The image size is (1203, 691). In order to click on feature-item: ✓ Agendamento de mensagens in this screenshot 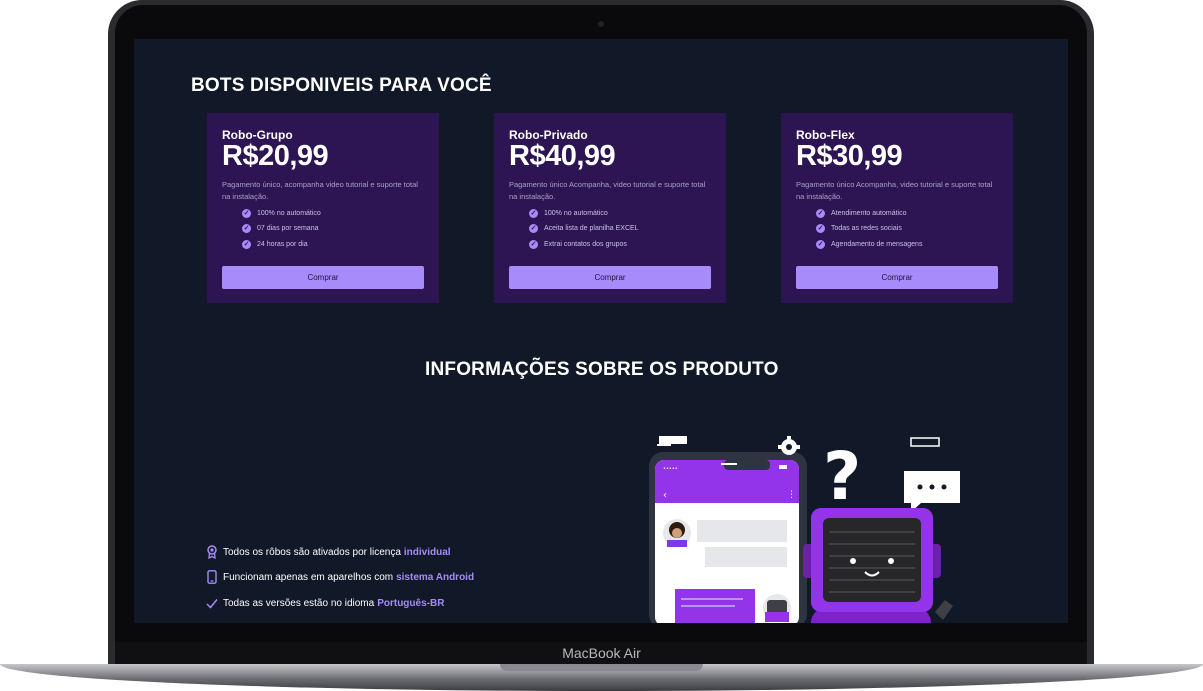, I will do `click(869, 244)`.